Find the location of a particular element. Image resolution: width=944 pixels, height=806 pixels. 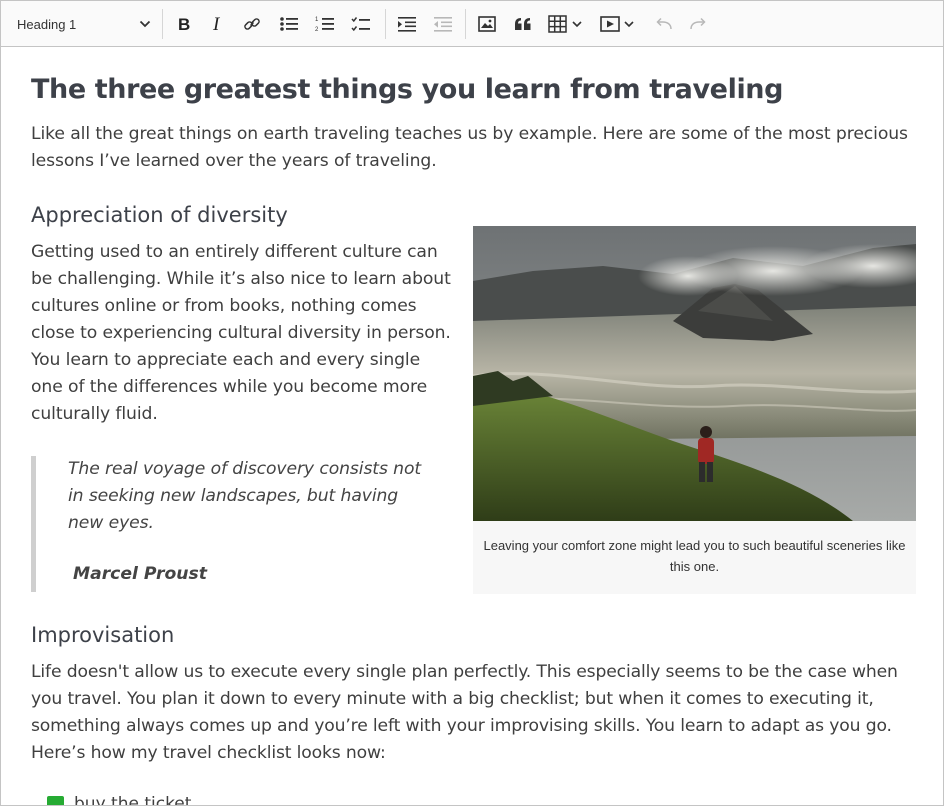

todo-list-icon is located at coordinates (361, 24).